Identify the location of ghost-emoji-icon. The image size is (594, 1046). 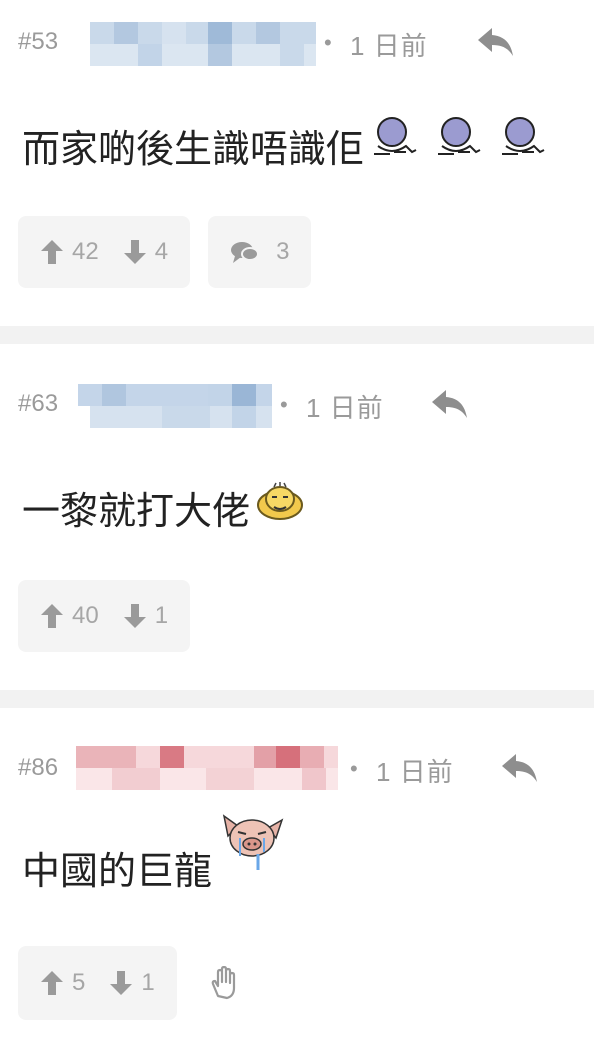
(466, 145).